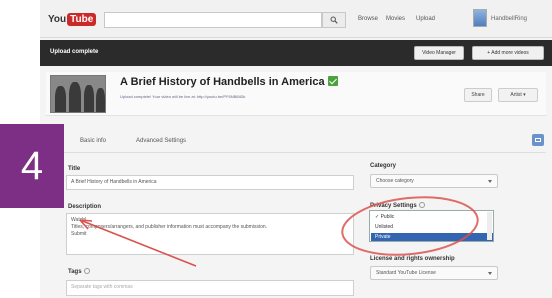 This screenshot has width=552, height=298. Describe the element at coordinates (432, 217) in the screenshot. I see `privacy-option-public: ✓ Public` at that location.